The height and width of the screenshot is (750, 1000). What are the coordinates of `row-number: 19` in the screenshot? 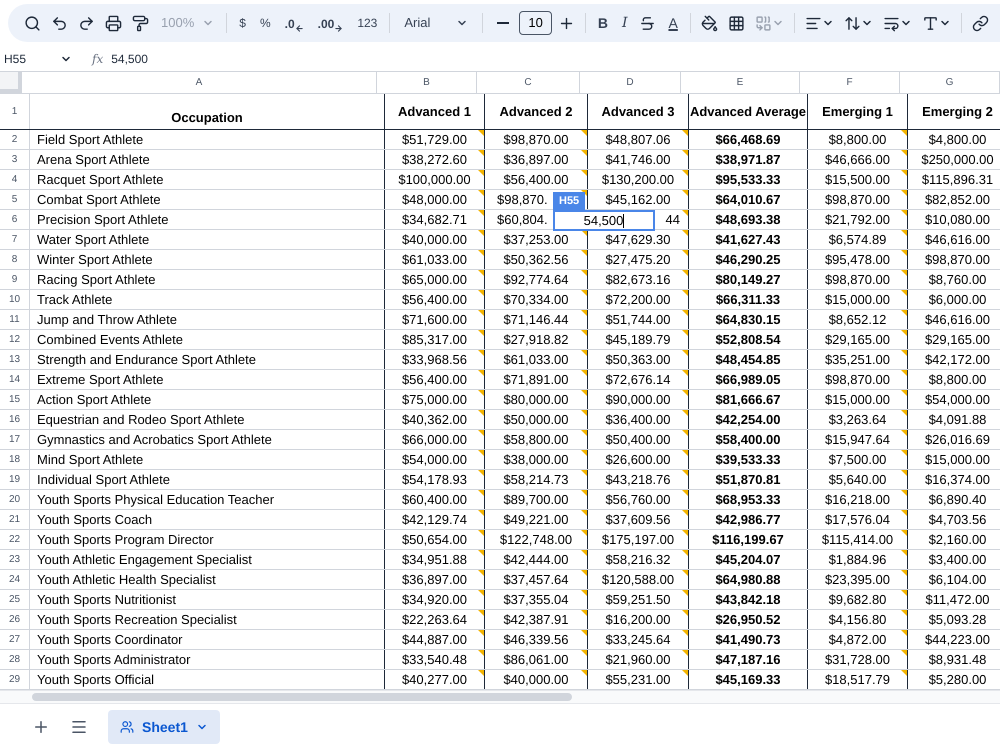 It's located at (15, 479).